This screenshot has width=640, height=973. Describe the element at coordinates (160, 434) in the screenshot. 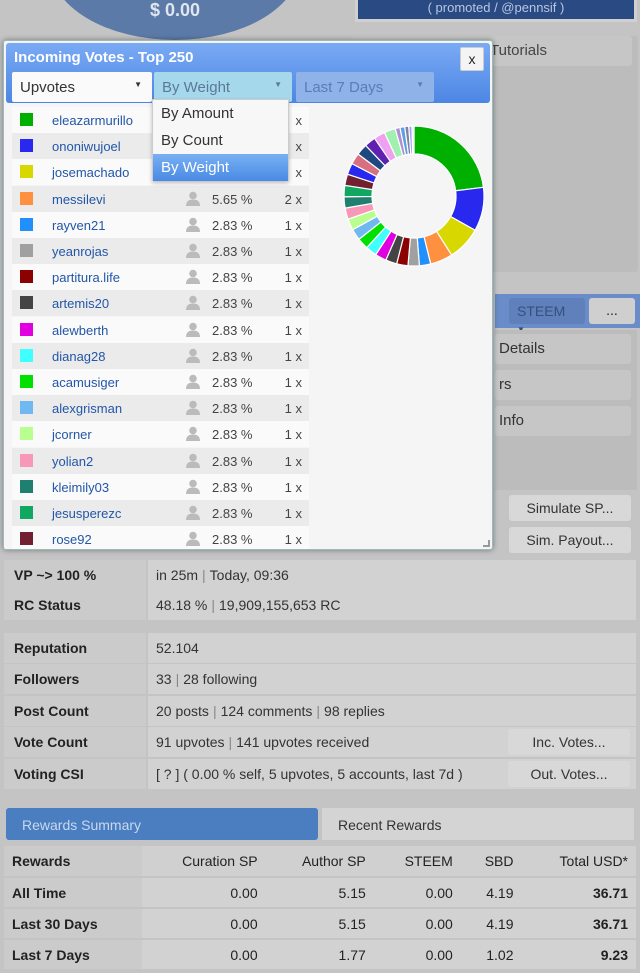

I see `voter-row: jcorner 2.83 % 1 x` at that location.